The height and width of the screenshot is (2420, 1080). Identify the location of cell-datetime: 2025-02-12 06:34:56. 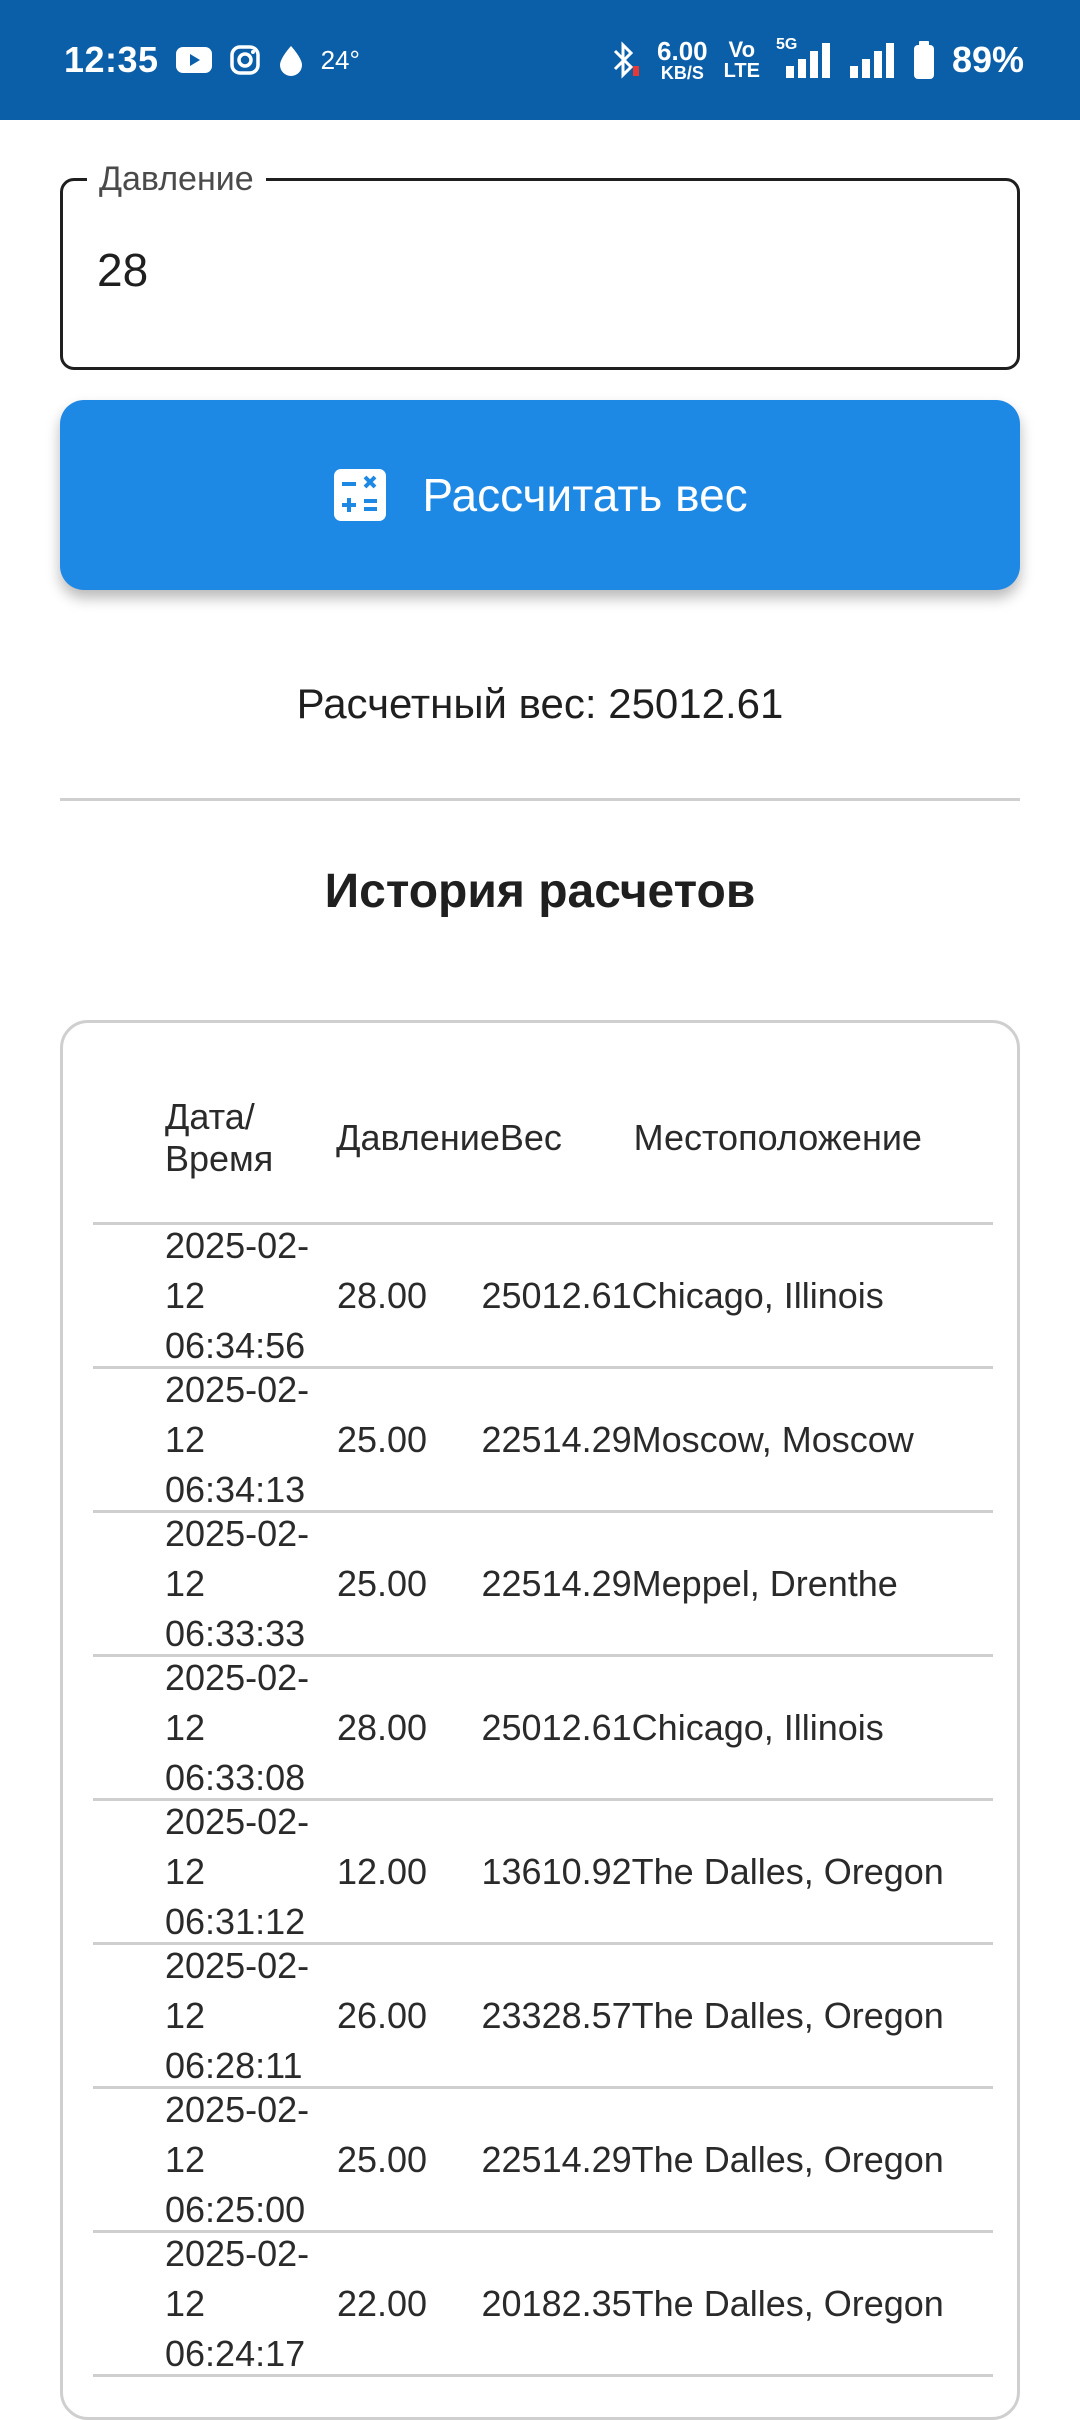
(215, 1296).